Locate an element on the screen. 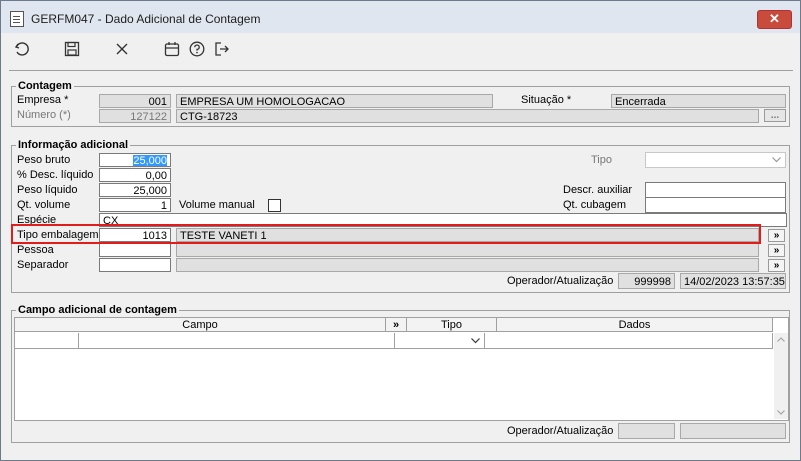 The width and height of the screenshot is (801, 461). tipo-select is located at coordinates (715, 160).